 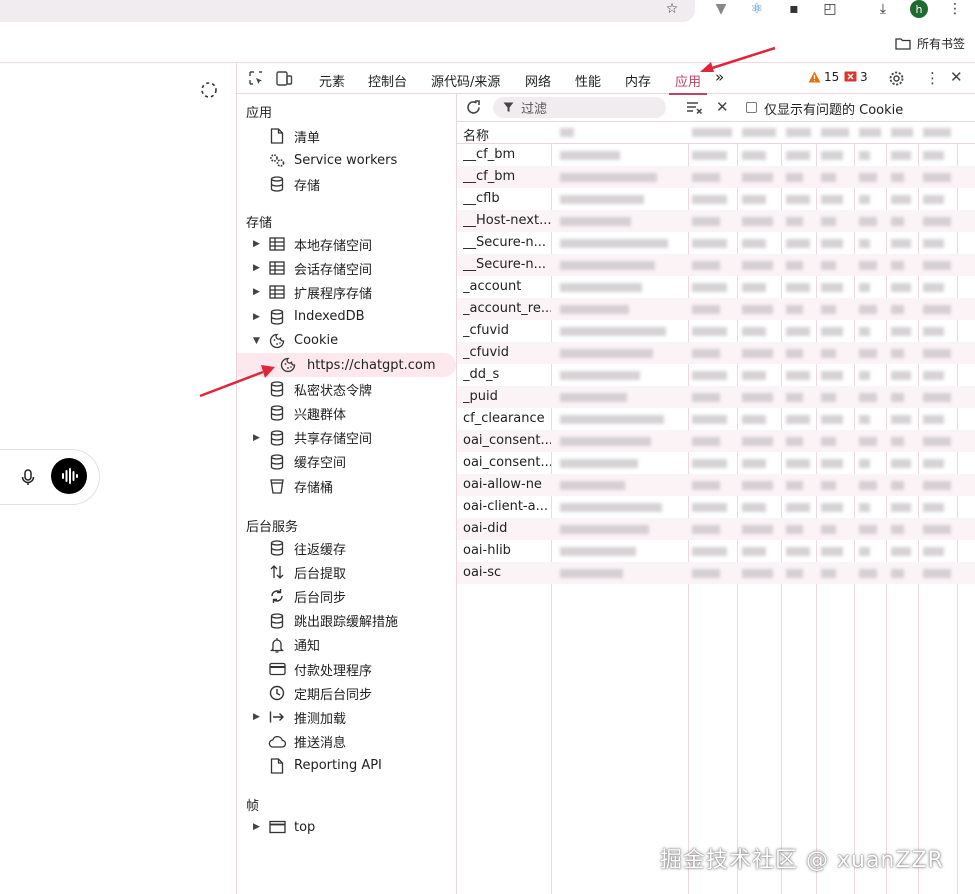 I want to click on table-row: oai-allow-ne, so click(x=716, y=485).